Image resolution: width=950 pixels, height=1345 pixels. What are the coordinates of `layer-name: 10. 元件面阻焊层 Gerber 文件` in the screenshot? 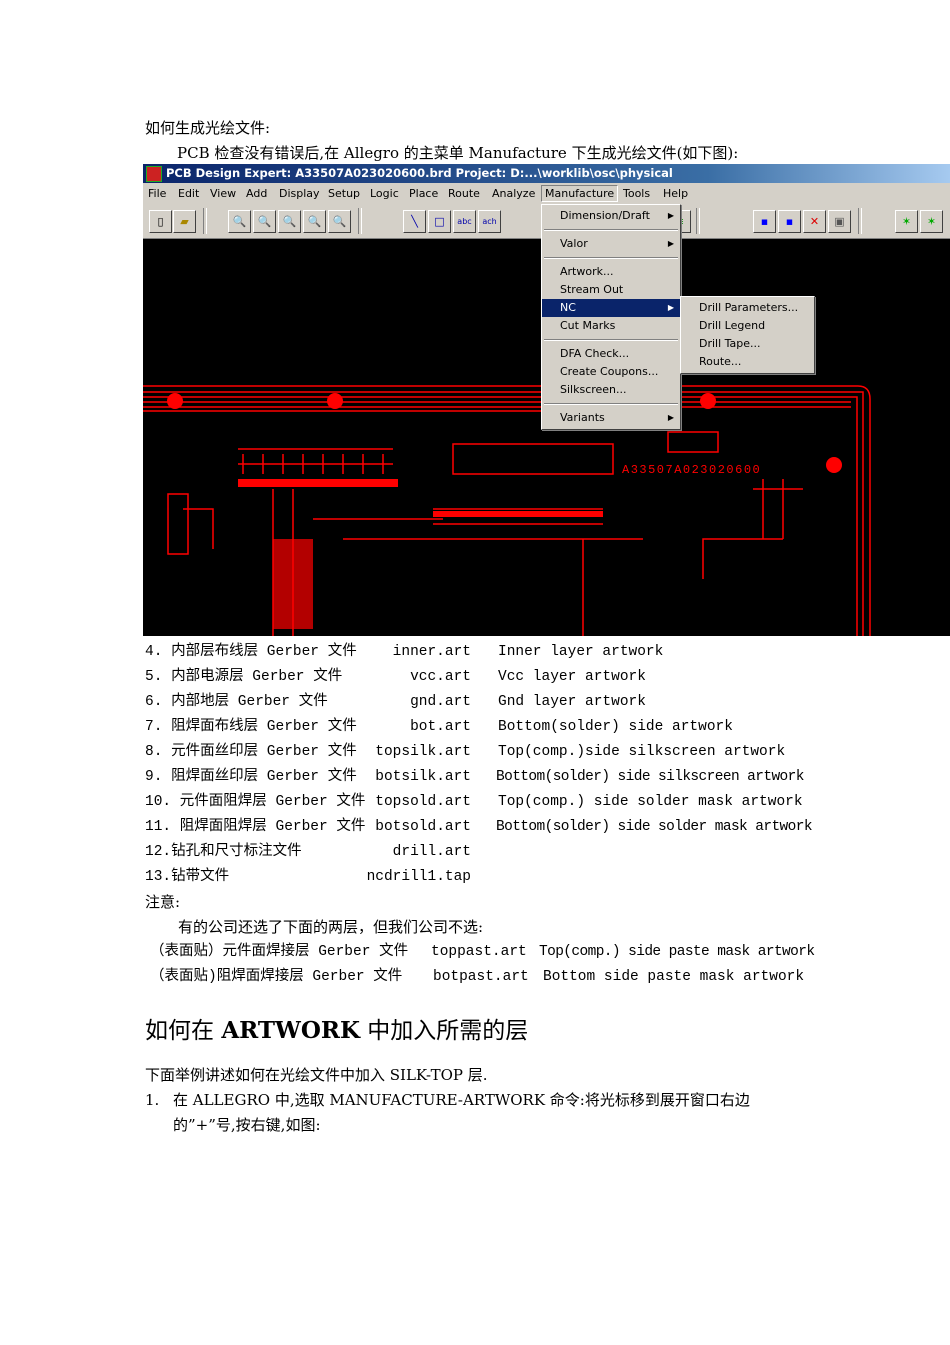 It's located at (255, 802).